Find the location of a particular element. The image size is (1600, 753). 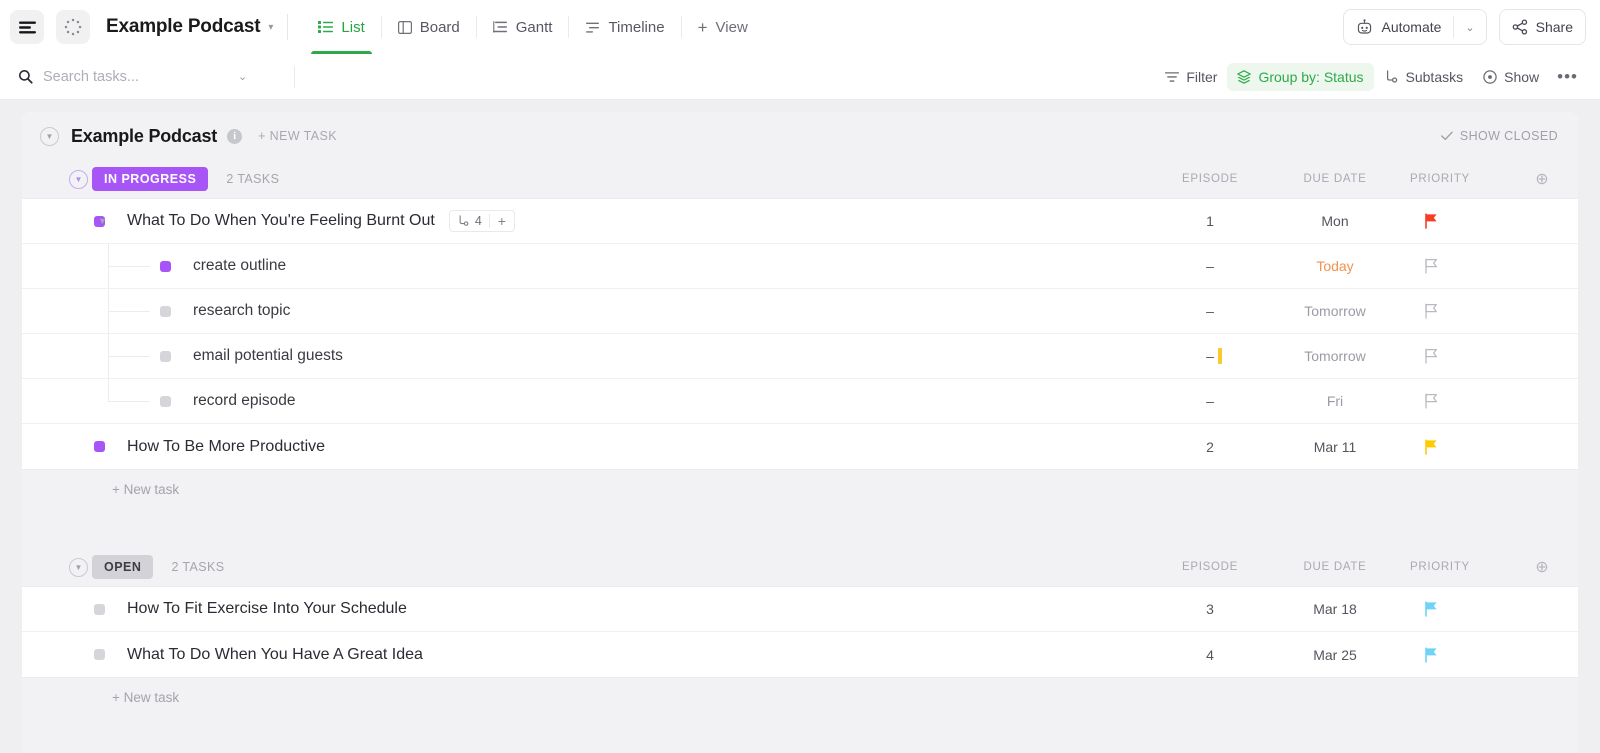

share-segment: Share is located at coordinates (1542, 27).